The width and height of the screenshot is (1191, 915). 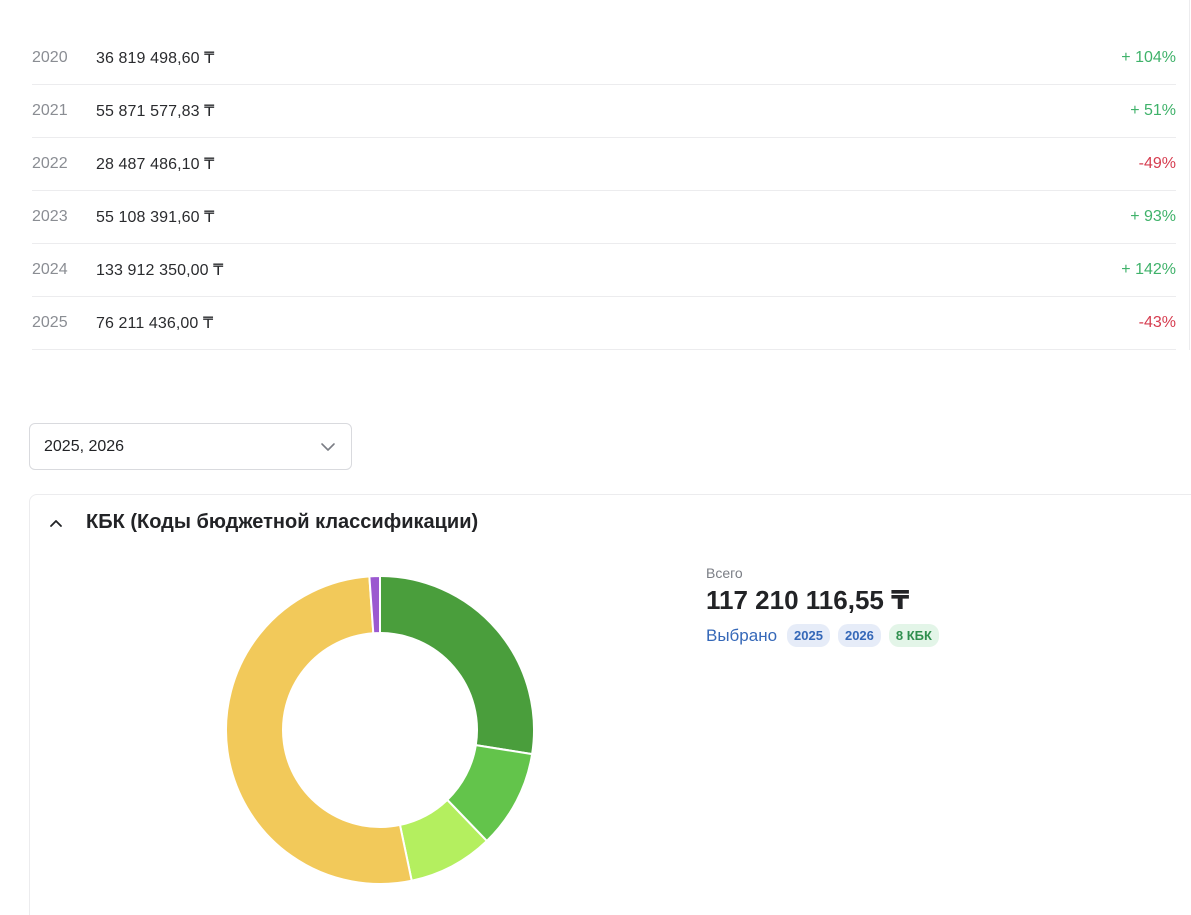 What do you see at coordinates (1189, 175) in the screenshot?
I see `scroll-divider` at bounding box center [1189, 175].